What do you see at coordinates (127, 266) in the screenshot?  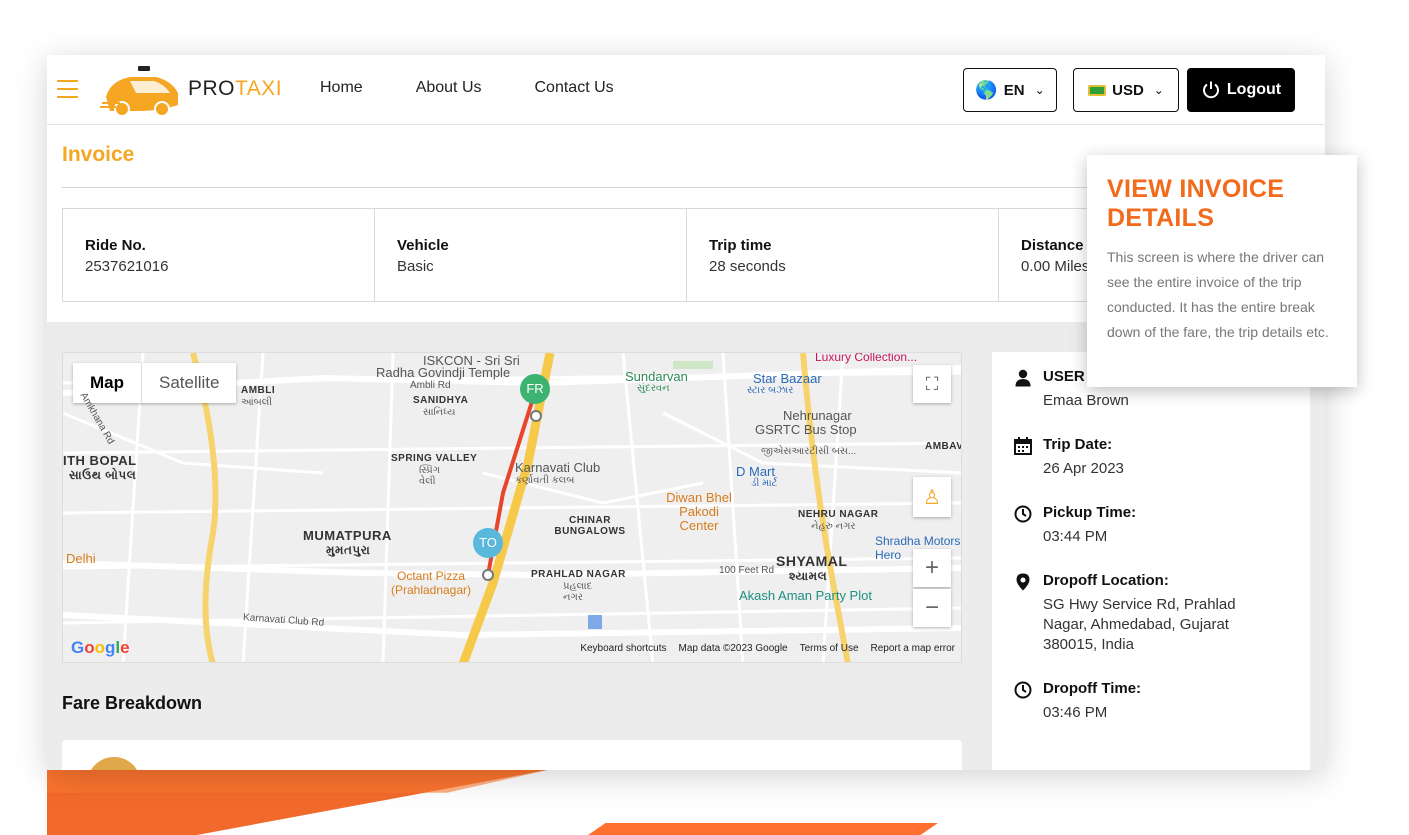 I see `stat-value: 2537621016` at bounding box center [127, 266].